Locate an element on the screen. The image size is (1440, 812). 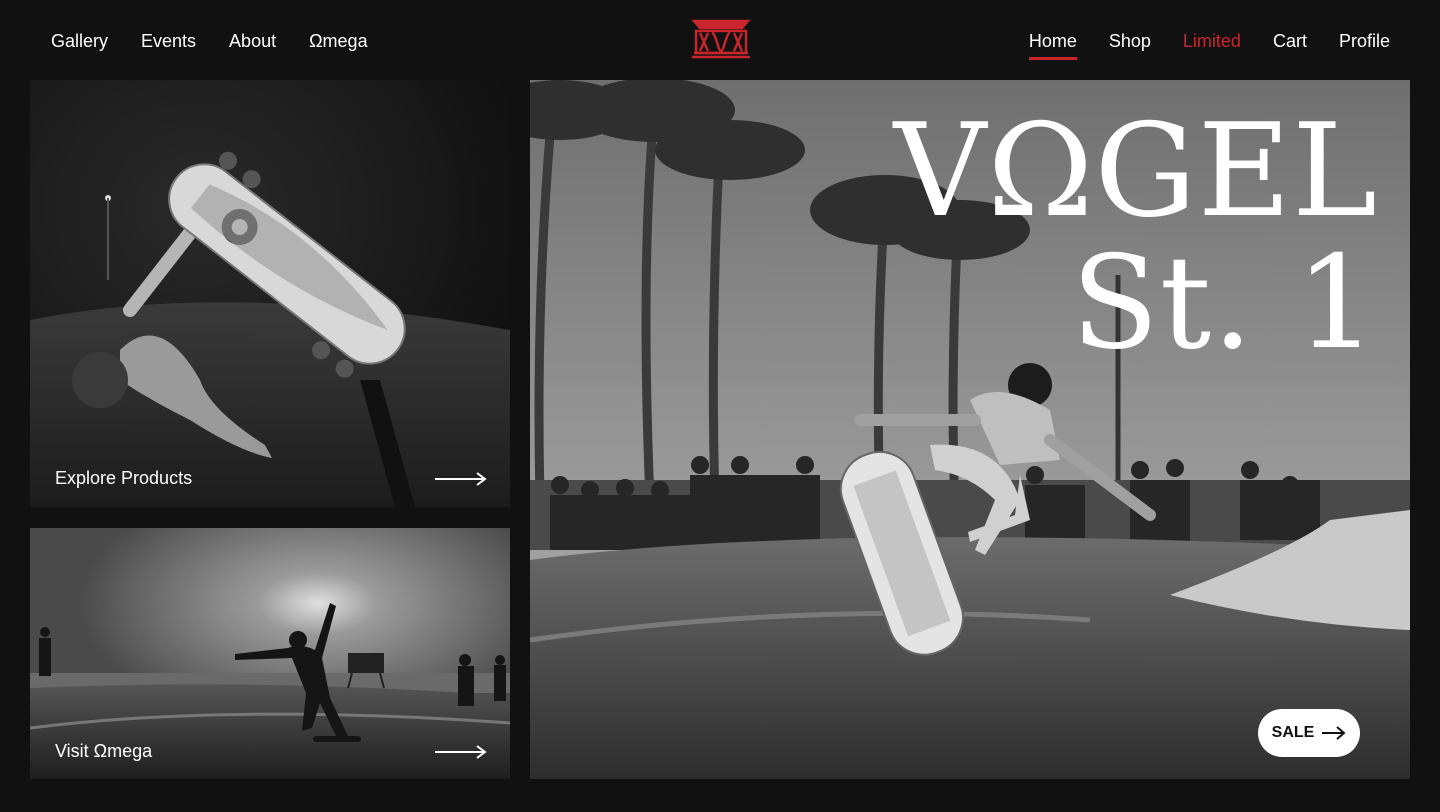
temple-logo-icon is located at coordinates (721, 40).